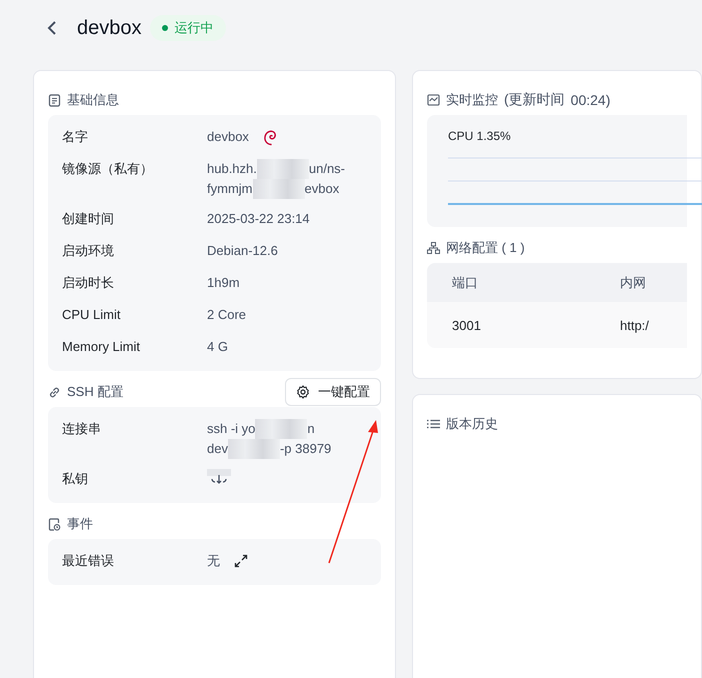  What do you see at coordinates (633, 283) in the screenshot?
I see `column-header: 内网` at bounding box center [633, 283].